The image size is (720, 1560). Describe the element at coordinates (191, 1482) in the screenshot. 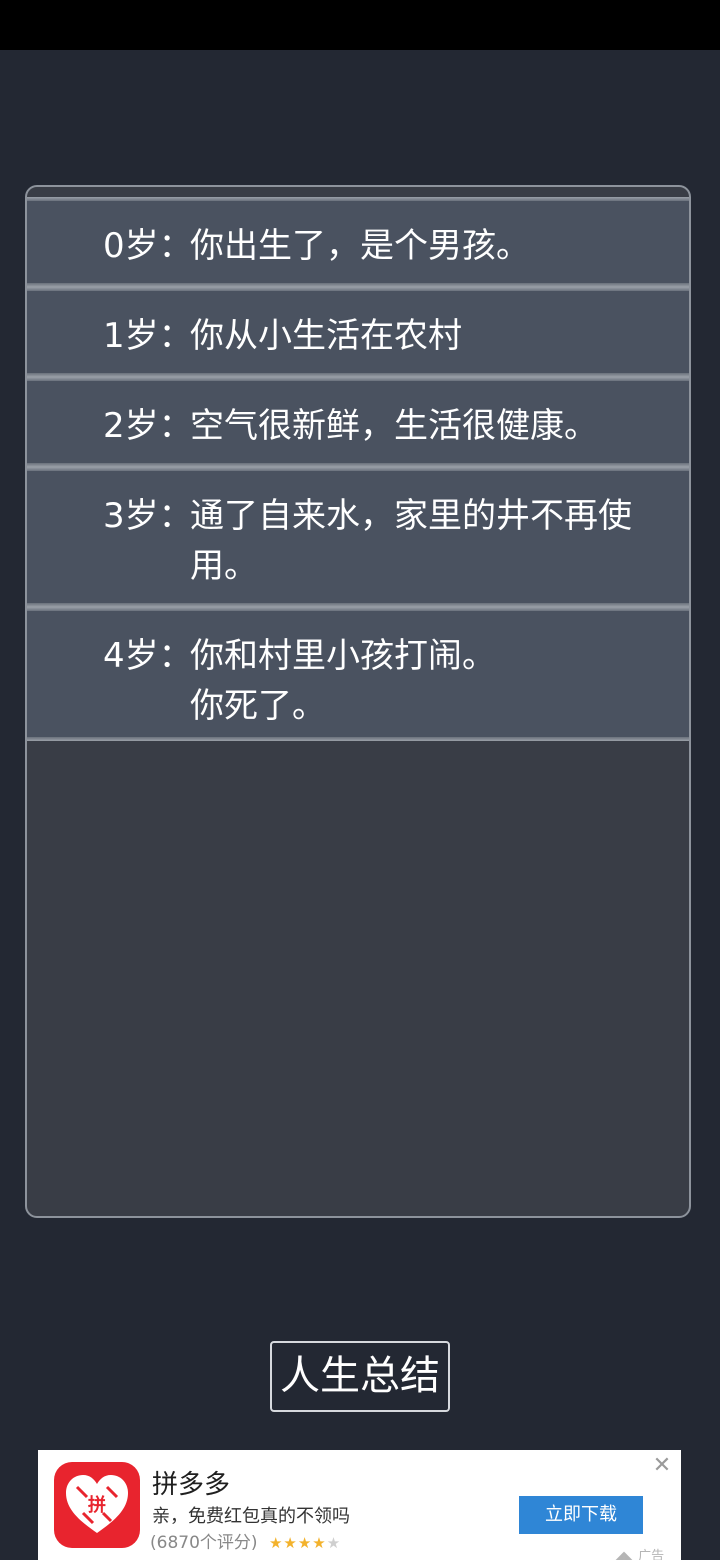

I see `ad-app-name: 拼多多` at that location.